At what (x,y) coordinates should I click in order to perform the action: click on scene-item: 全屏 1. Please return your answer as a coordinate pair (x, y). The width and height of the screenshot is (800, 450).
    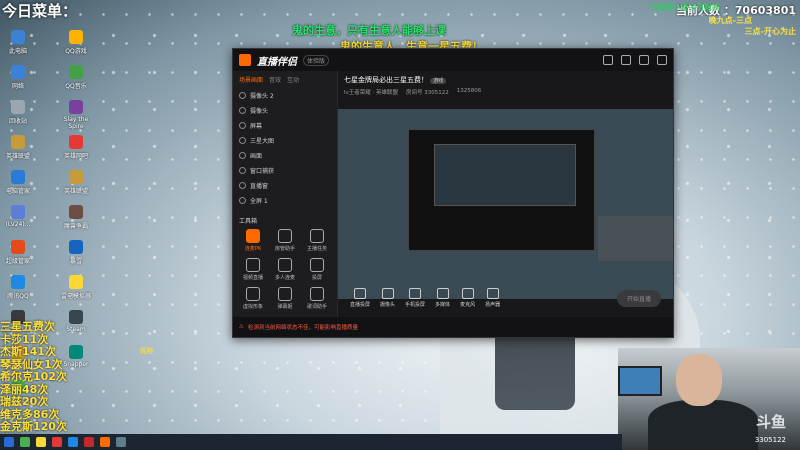
    Looking at the image, I should click on (285, 200).